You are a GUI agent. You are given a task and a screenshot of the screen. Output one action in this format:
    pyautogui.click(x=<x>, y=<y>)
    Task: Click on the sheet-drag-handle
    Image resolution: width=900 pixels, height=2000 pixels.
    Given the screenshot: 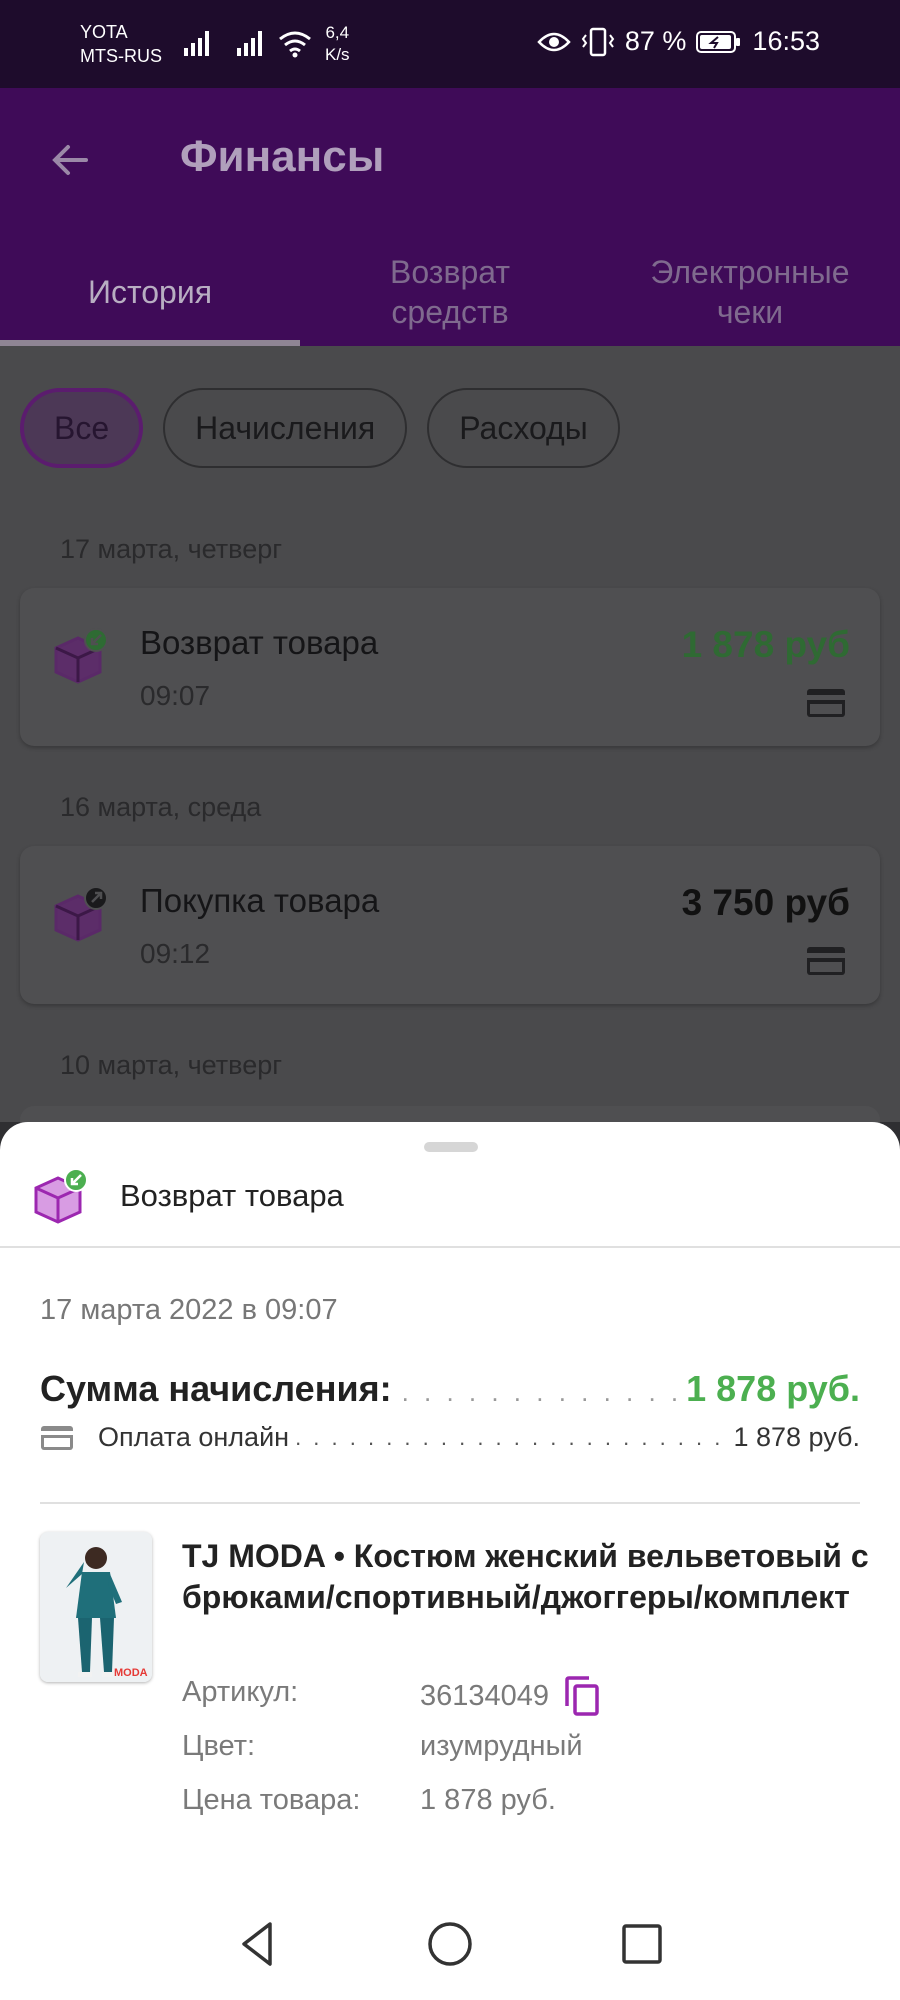 What is the action you would take?
    pyautogui.click(x=451, y=1147)
    